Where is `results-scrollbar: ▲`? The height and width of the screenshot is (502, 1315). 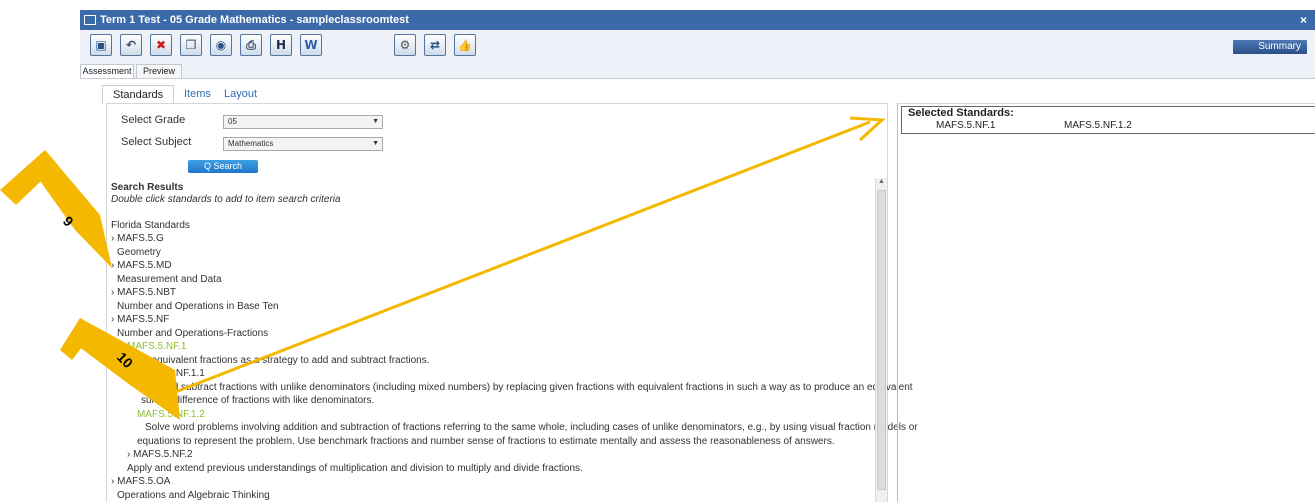
results-scrollbar: ▲ is located at coordinates (881, 340).